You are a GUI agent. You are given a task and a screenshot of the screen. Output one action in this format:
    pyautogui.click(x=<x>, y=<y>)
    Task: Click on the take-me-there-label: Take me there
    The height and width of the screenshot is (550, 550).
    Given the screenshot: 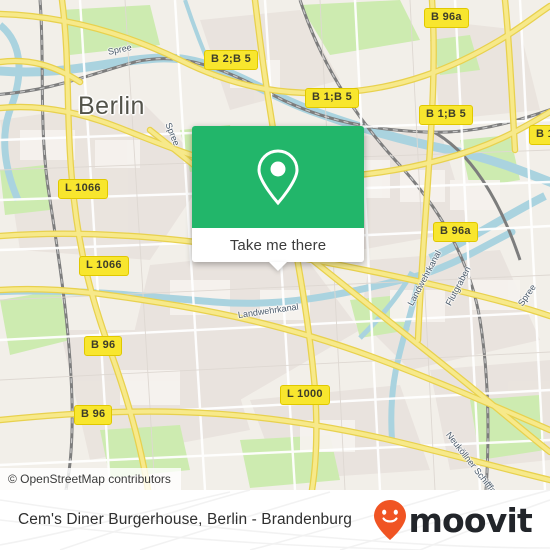 What is the action you would take?
    pyautogui.click(x=278, y=245)
    